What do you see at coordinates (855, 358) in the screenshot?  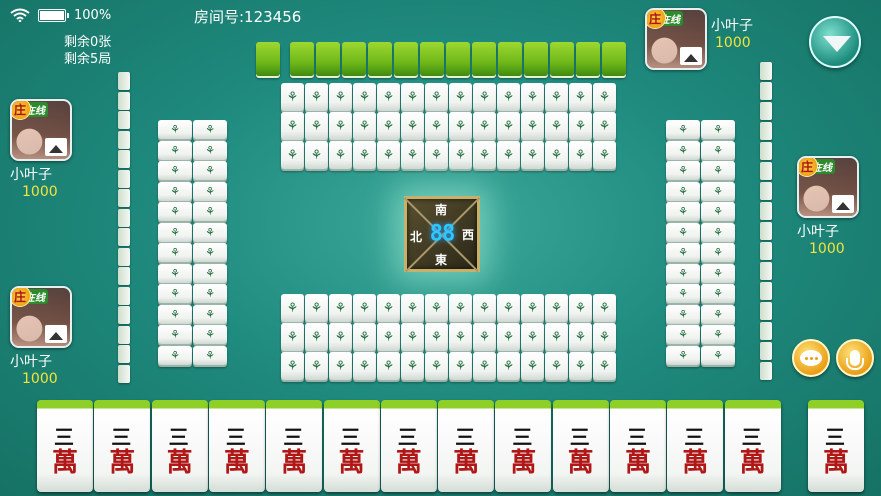 I see `voice-button` at bounding box center [855, 358].